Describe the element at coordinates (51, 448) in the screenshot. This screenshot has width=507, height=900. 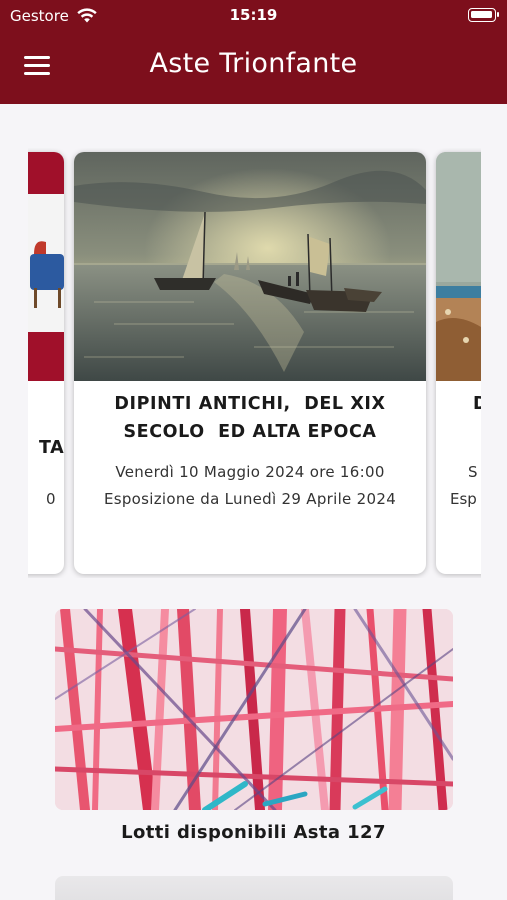
I see `auction-title-previous: TA` at that location.